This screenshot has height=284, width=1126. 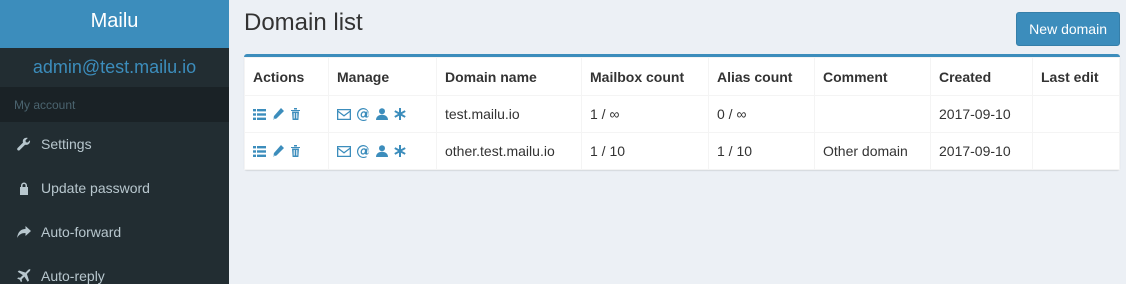 I want to click on column-header: Actions, so click(x=286, y=76).